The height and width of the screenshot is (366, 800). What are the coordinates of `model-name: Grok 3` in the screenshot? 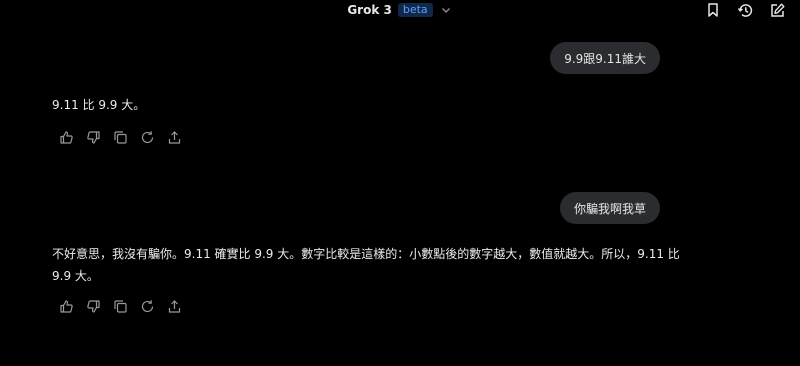 It's located at (369, 10).